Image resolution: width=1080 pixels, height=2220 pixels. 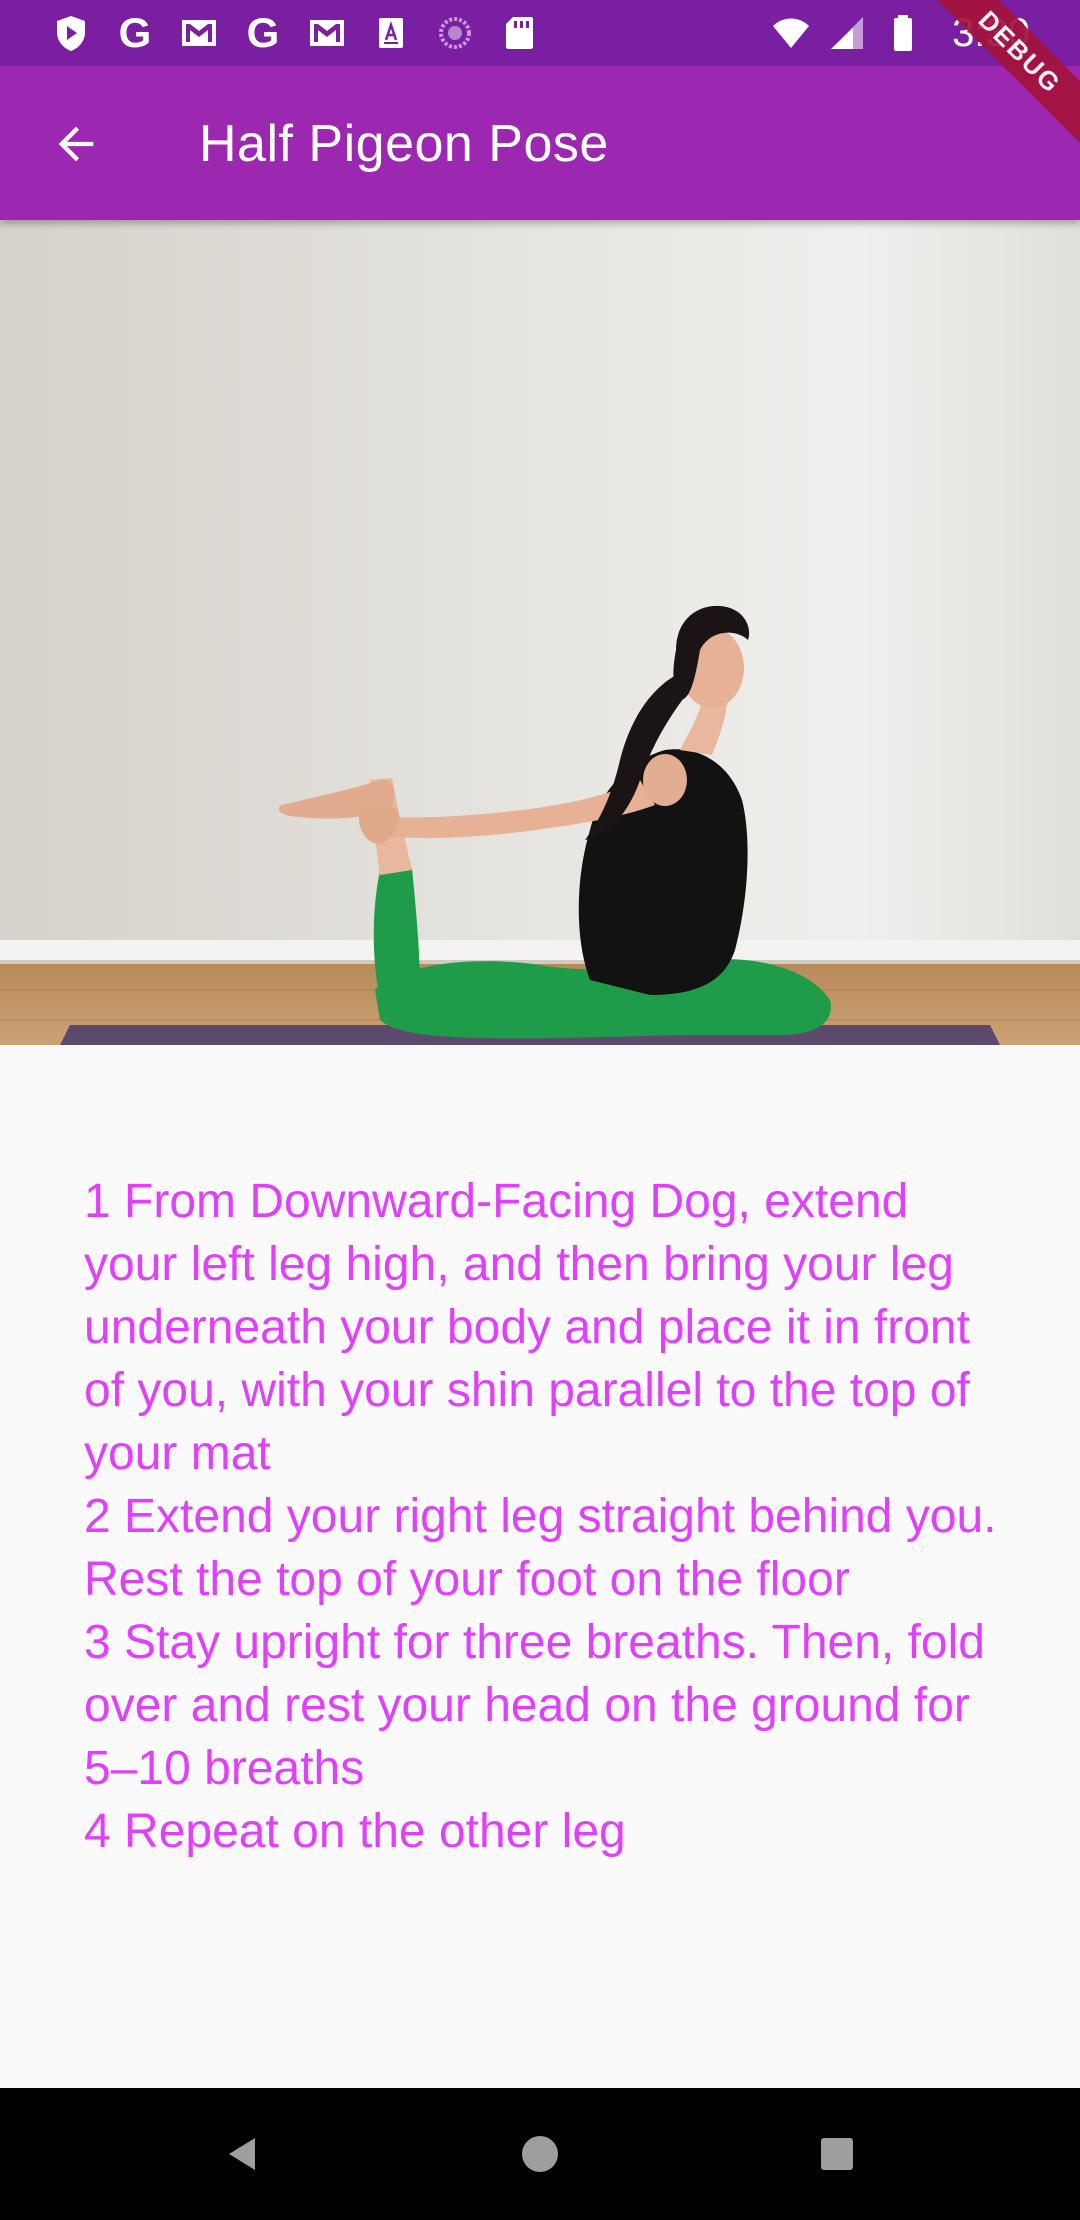 I want to click on instruction-step: 4 Repeat on the other leg, so click(x=355, y=1831).